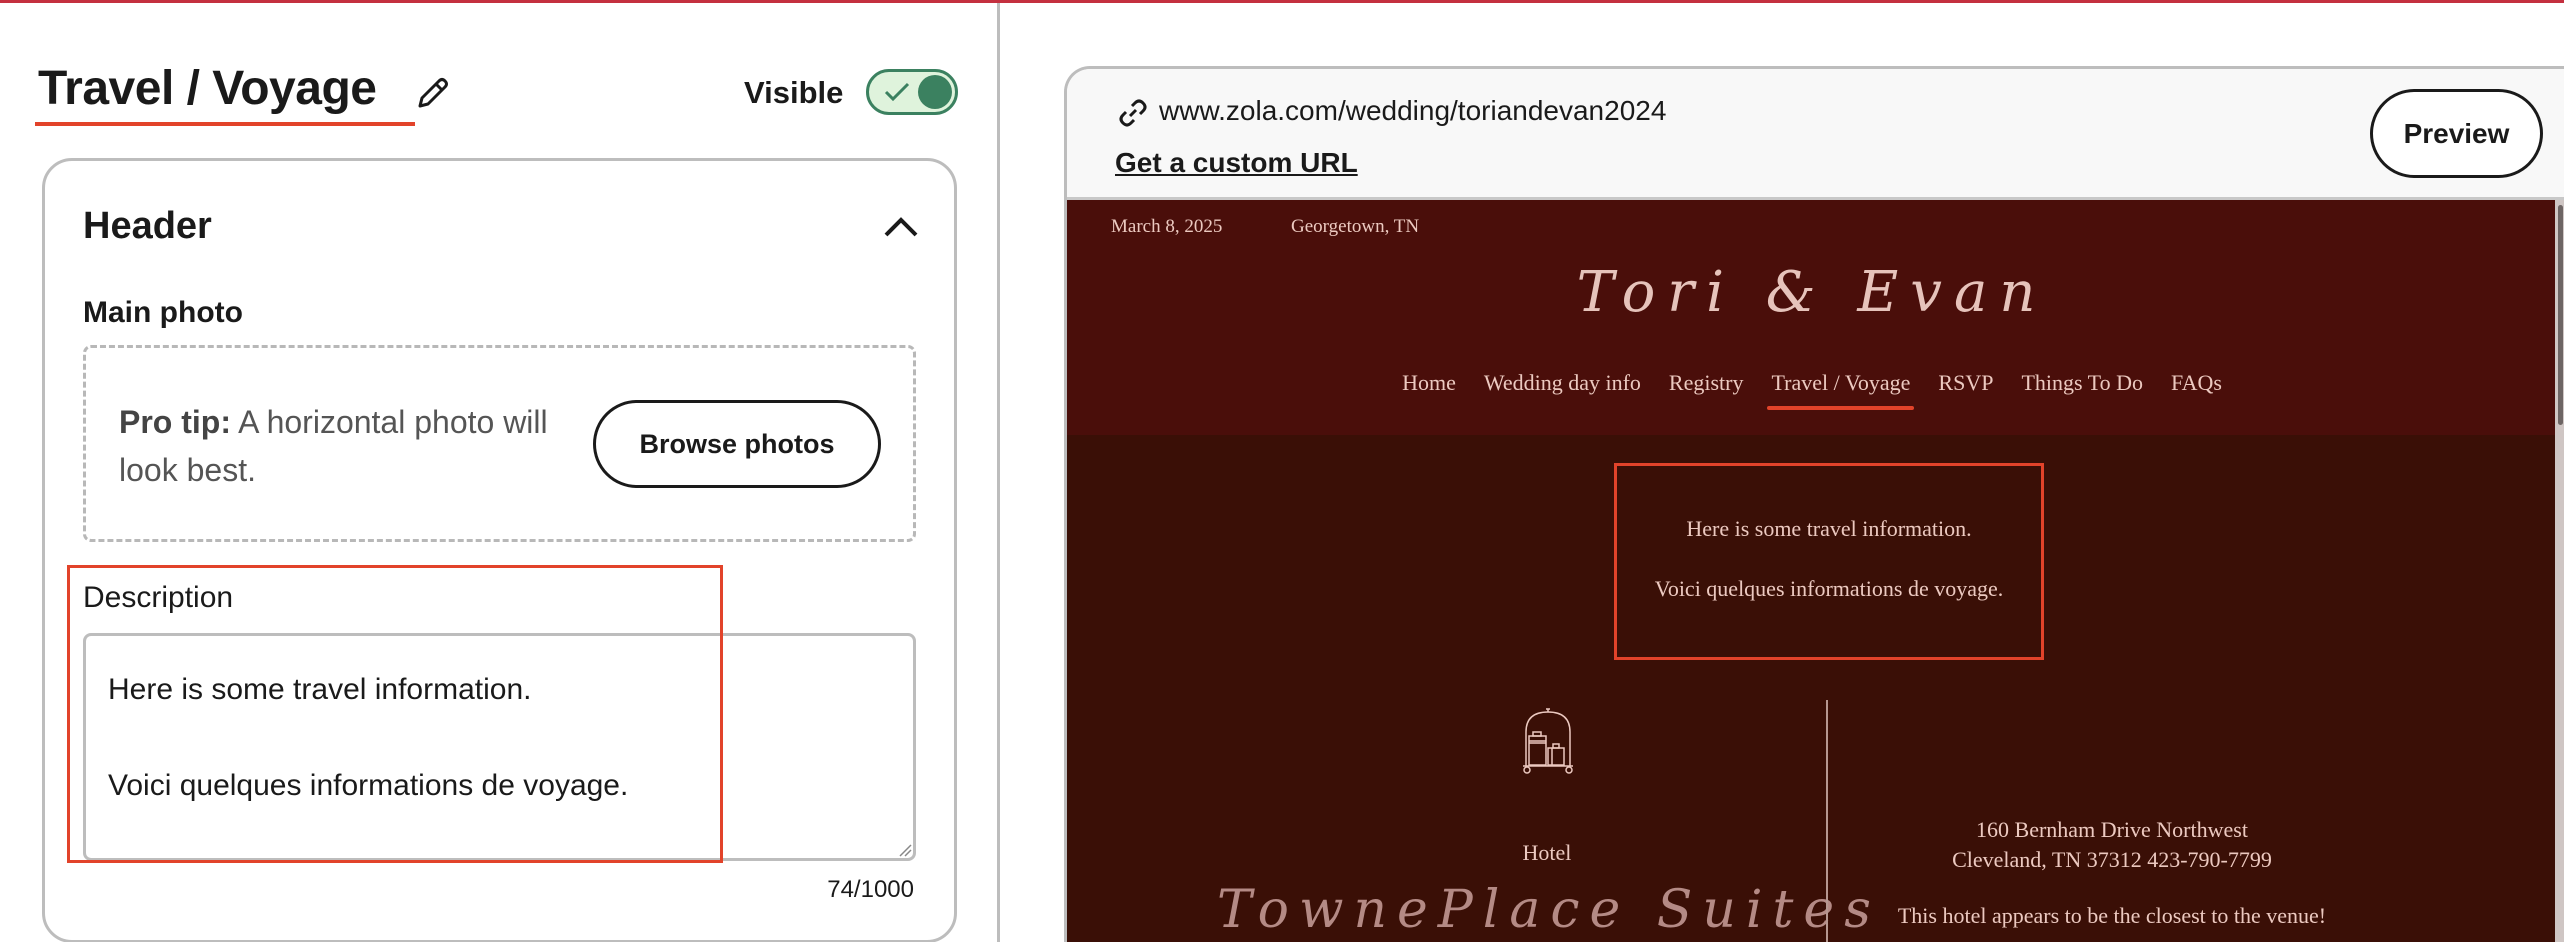  Describe the element at coordinates (158, 597) in the screenshot. I see `description-label: Description` at that location.